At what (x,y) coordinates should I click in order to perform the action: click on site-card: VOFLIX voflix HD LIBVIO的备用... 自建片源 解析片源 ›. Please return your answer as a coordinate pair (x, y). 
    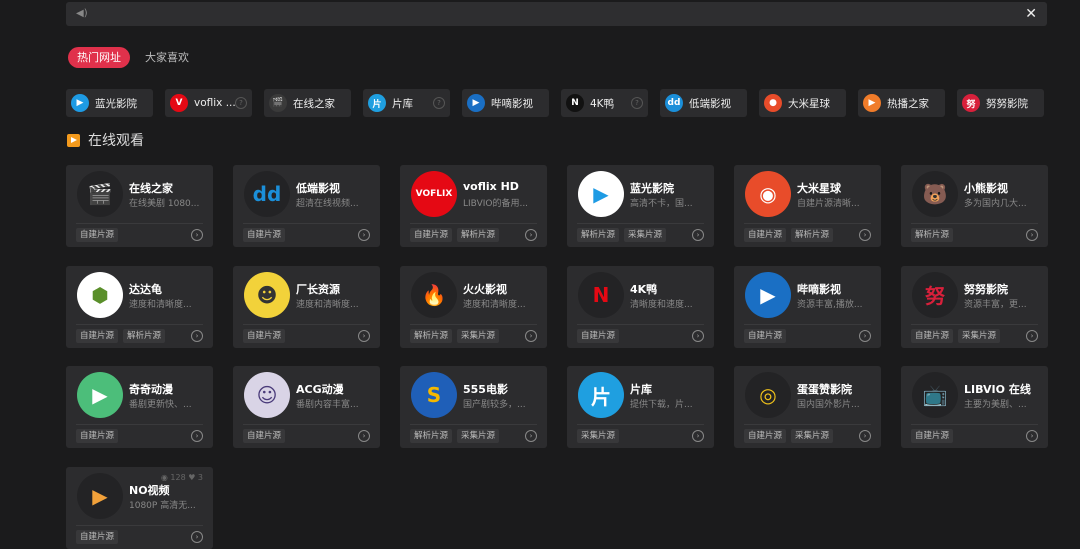
    Looking at the image, I should click on (473, 206).